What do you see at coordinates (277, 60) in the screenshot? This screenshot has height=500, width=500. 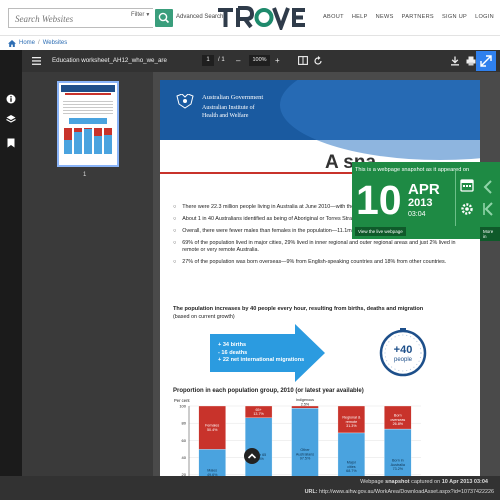 I see `zoom-in-button: +` at bounding box center [277, 60].